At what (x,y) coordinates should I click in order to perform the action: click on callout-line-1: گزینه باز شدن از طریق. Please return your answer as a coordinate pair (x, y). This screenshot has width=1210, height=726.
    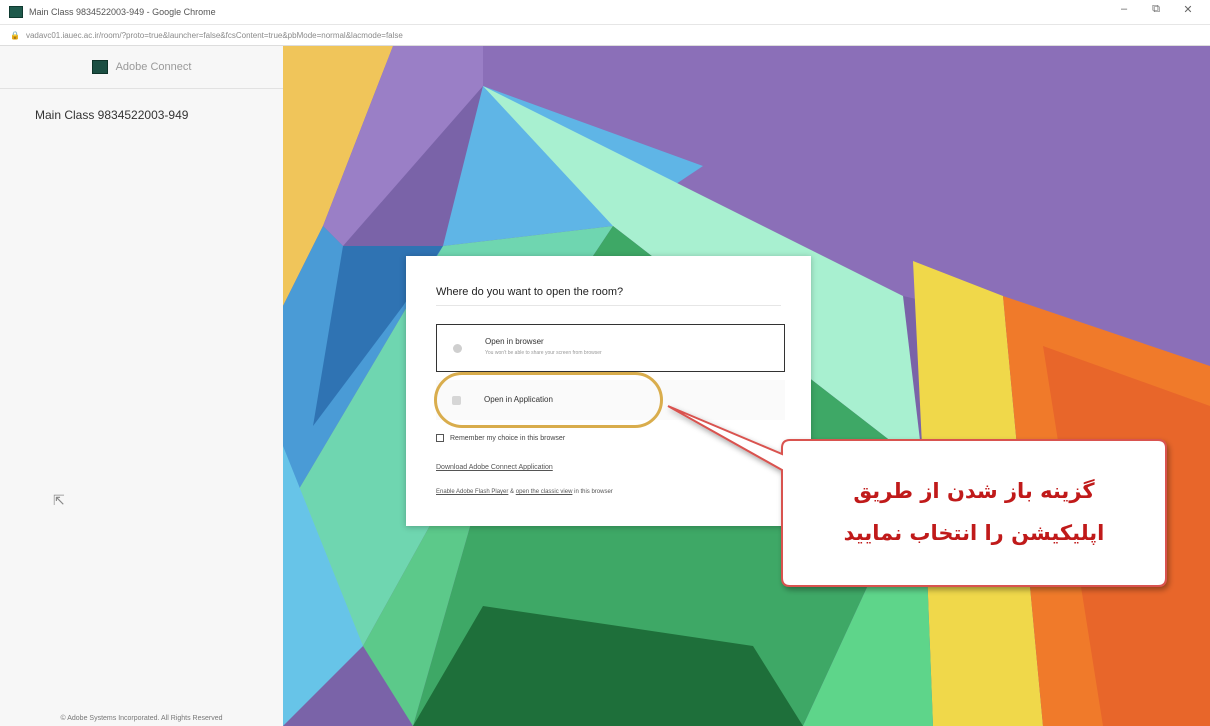
    Looking at the image, I should click on (974, 491).